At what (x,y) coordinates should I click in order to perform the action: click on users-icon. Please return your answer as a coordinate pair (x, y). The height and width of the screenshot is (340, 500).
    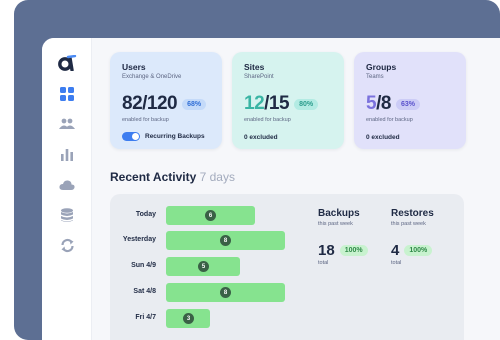
    Looking at the image, I should click on (67, 124).